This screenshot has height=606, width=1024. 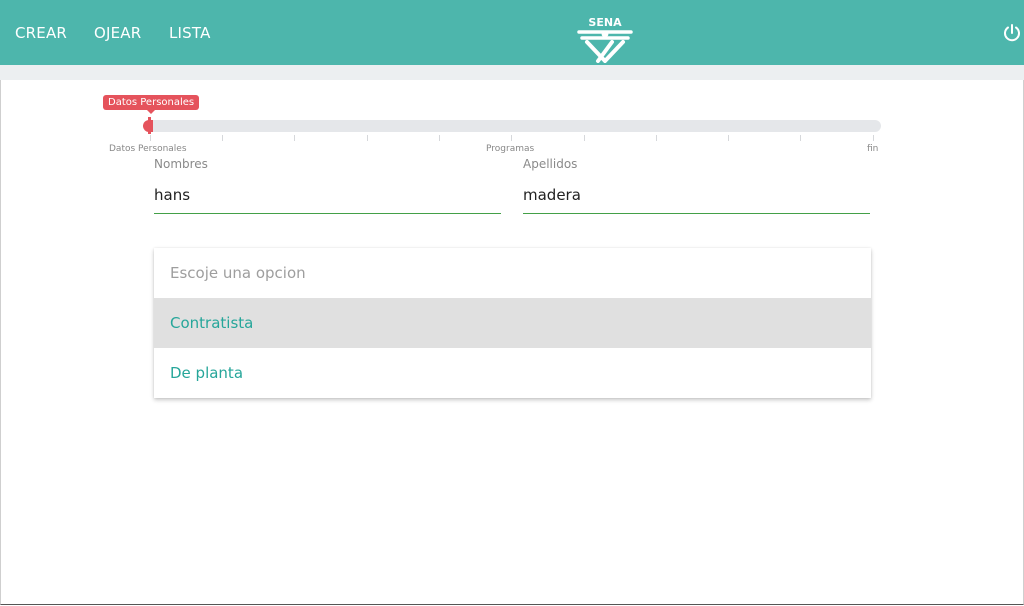 I want to click on power-icon, so click(x=1012, y=33).